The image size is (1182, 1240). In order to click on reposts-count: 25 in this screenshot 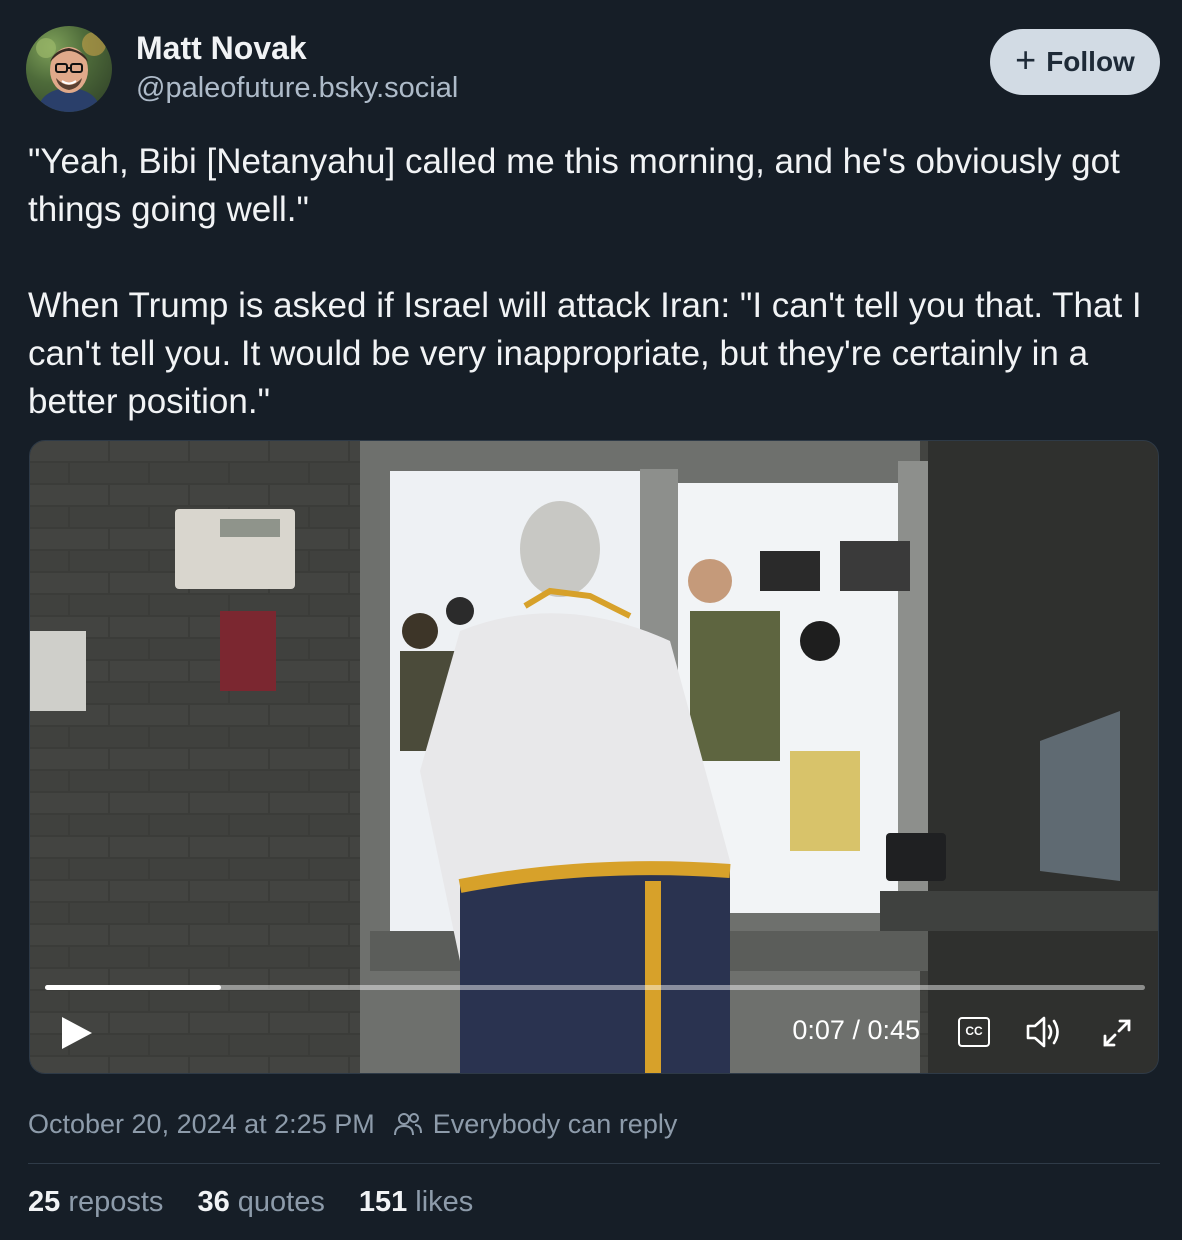, I will do `click(44, 1202)`.